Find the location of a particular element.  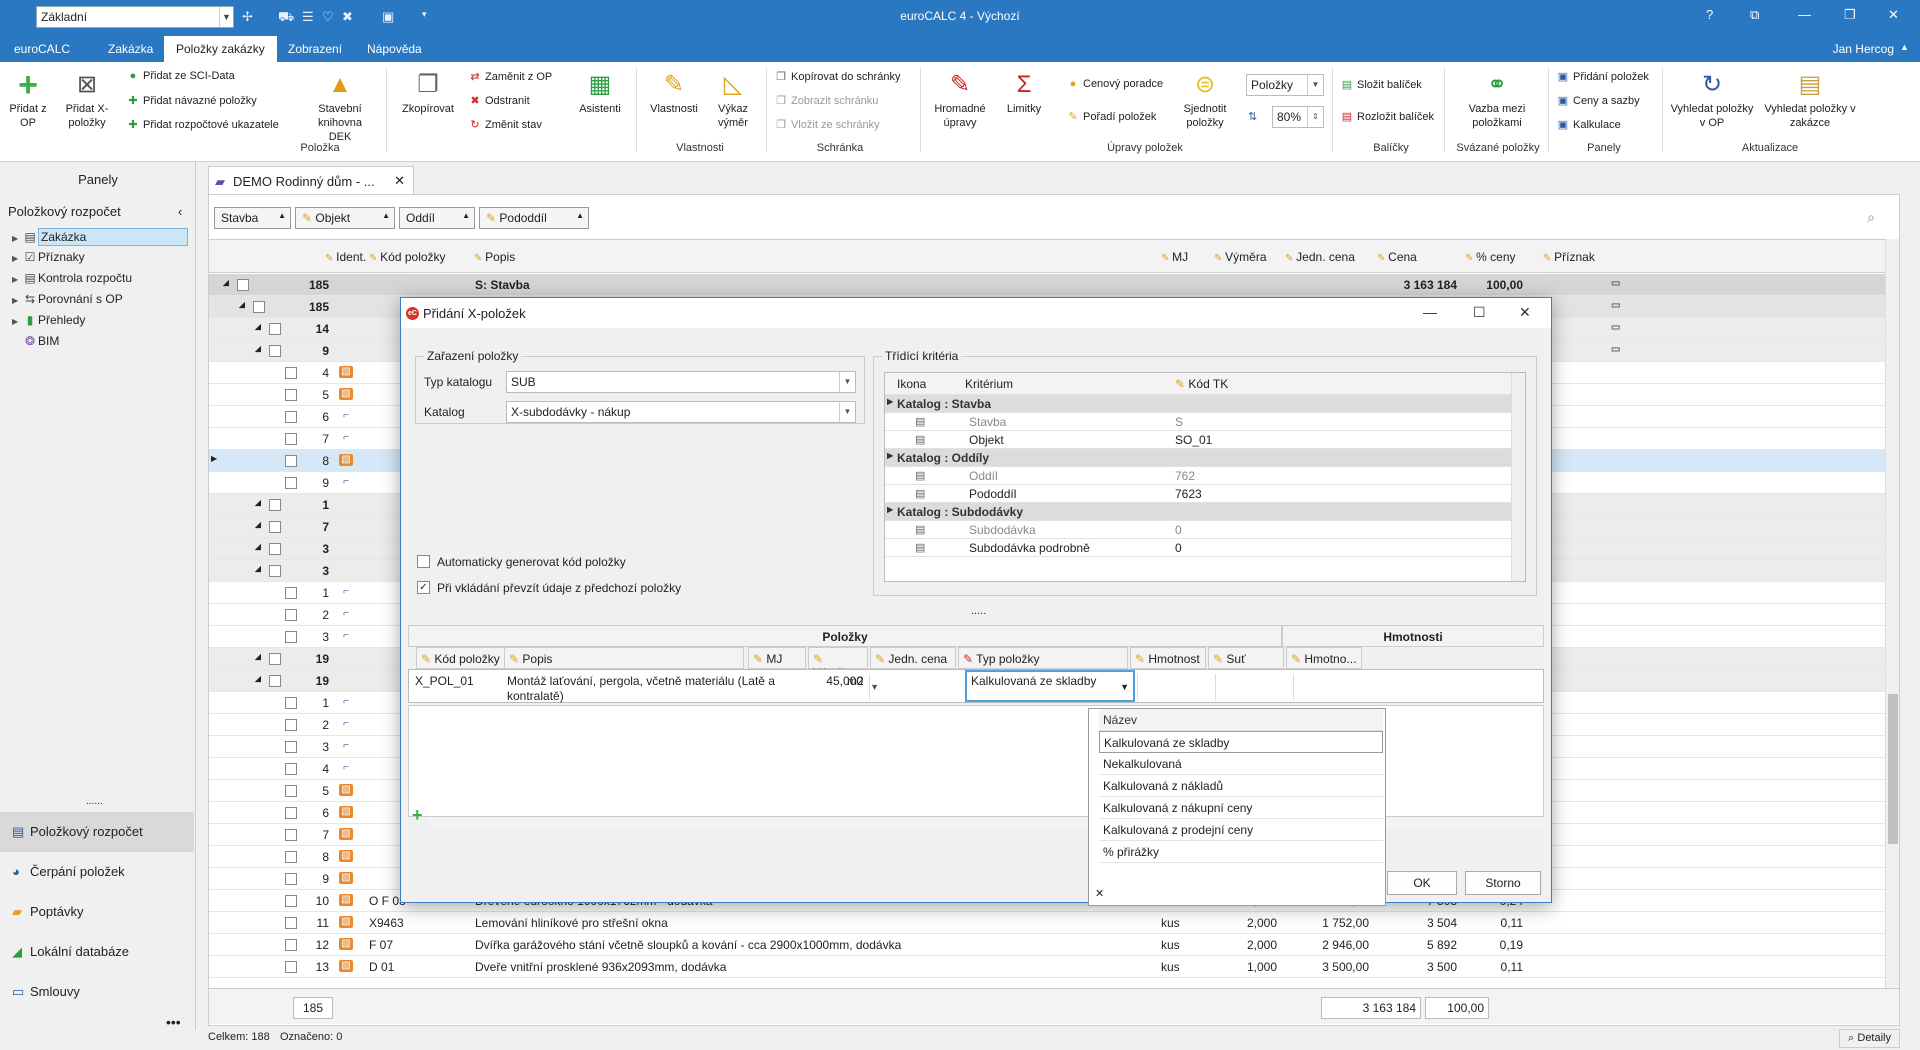

tree-item-porovnani: ▶ ⇆ Porovnání s OP is located at coordinates (67, 299).